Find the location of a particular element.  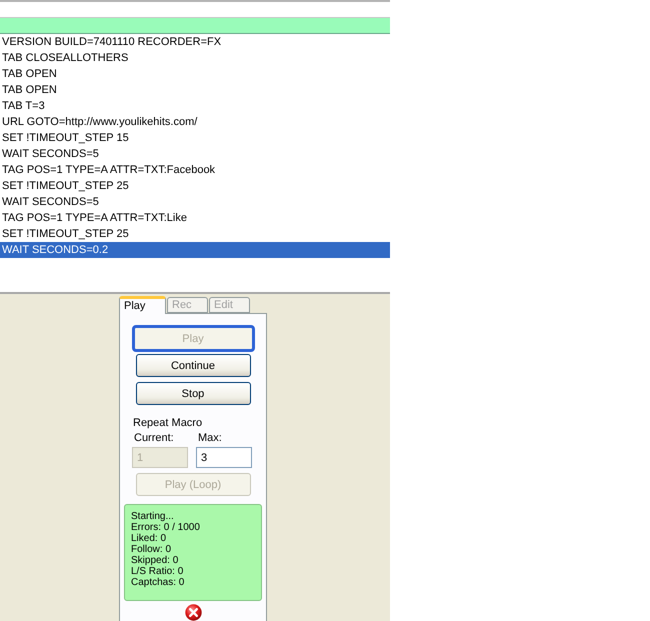

macro-line: TAG POS=1 TYPE=A ATTR=TXT:Like is located at coordinates (195, 218).